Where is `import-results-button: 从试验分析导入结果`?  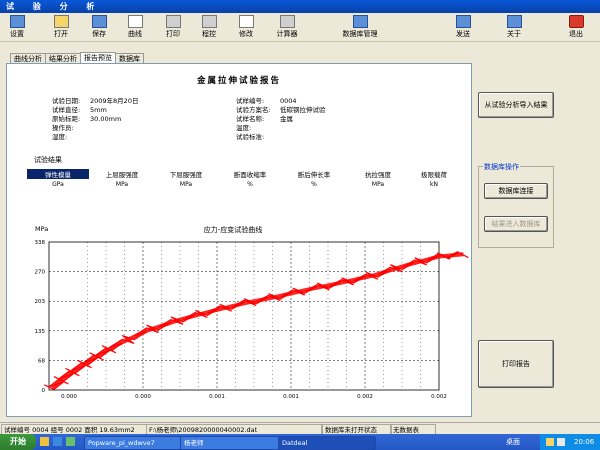
import-results-button: 从试验分析导入结果 is located at coordinates (516, 105).